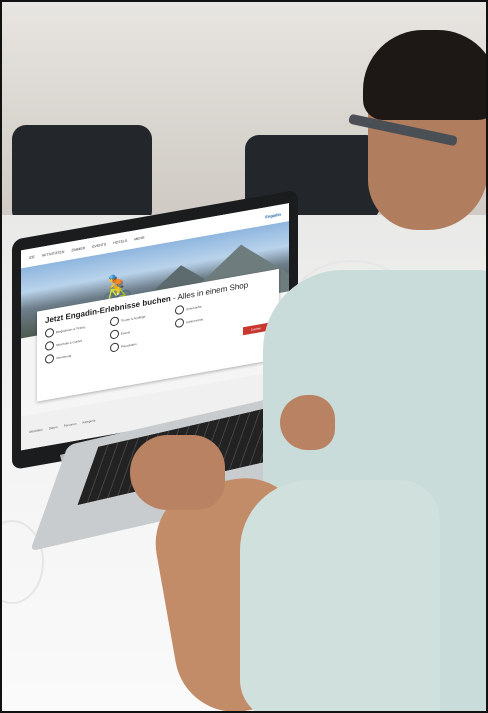 This screenshot has width=488, height=713. What do you see at coordinates (32, 257) in the screenshot?
I see `nav-item: IDE` at bounding box center [32, 257].